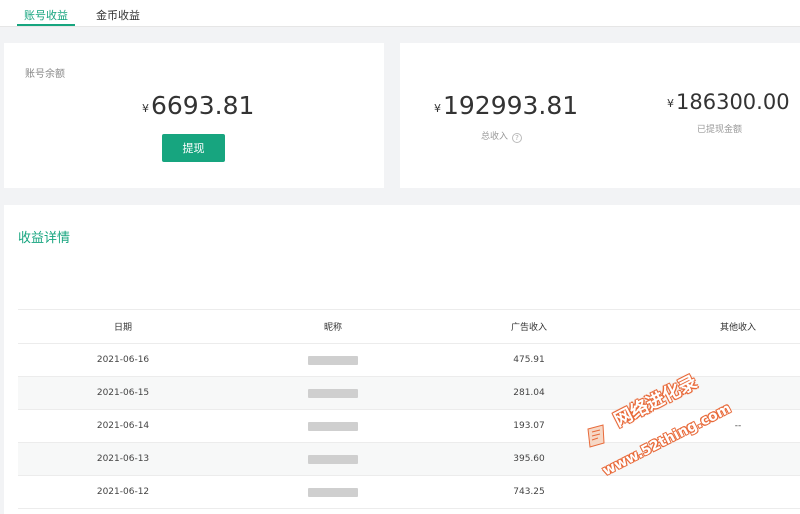 Image resolution: width=800 pixels, height=514 pixels. What do you see at coordinates (123, 426) in the screenshot?
I see `row-date: 2021-06-14` at bounding box center [123, 426].